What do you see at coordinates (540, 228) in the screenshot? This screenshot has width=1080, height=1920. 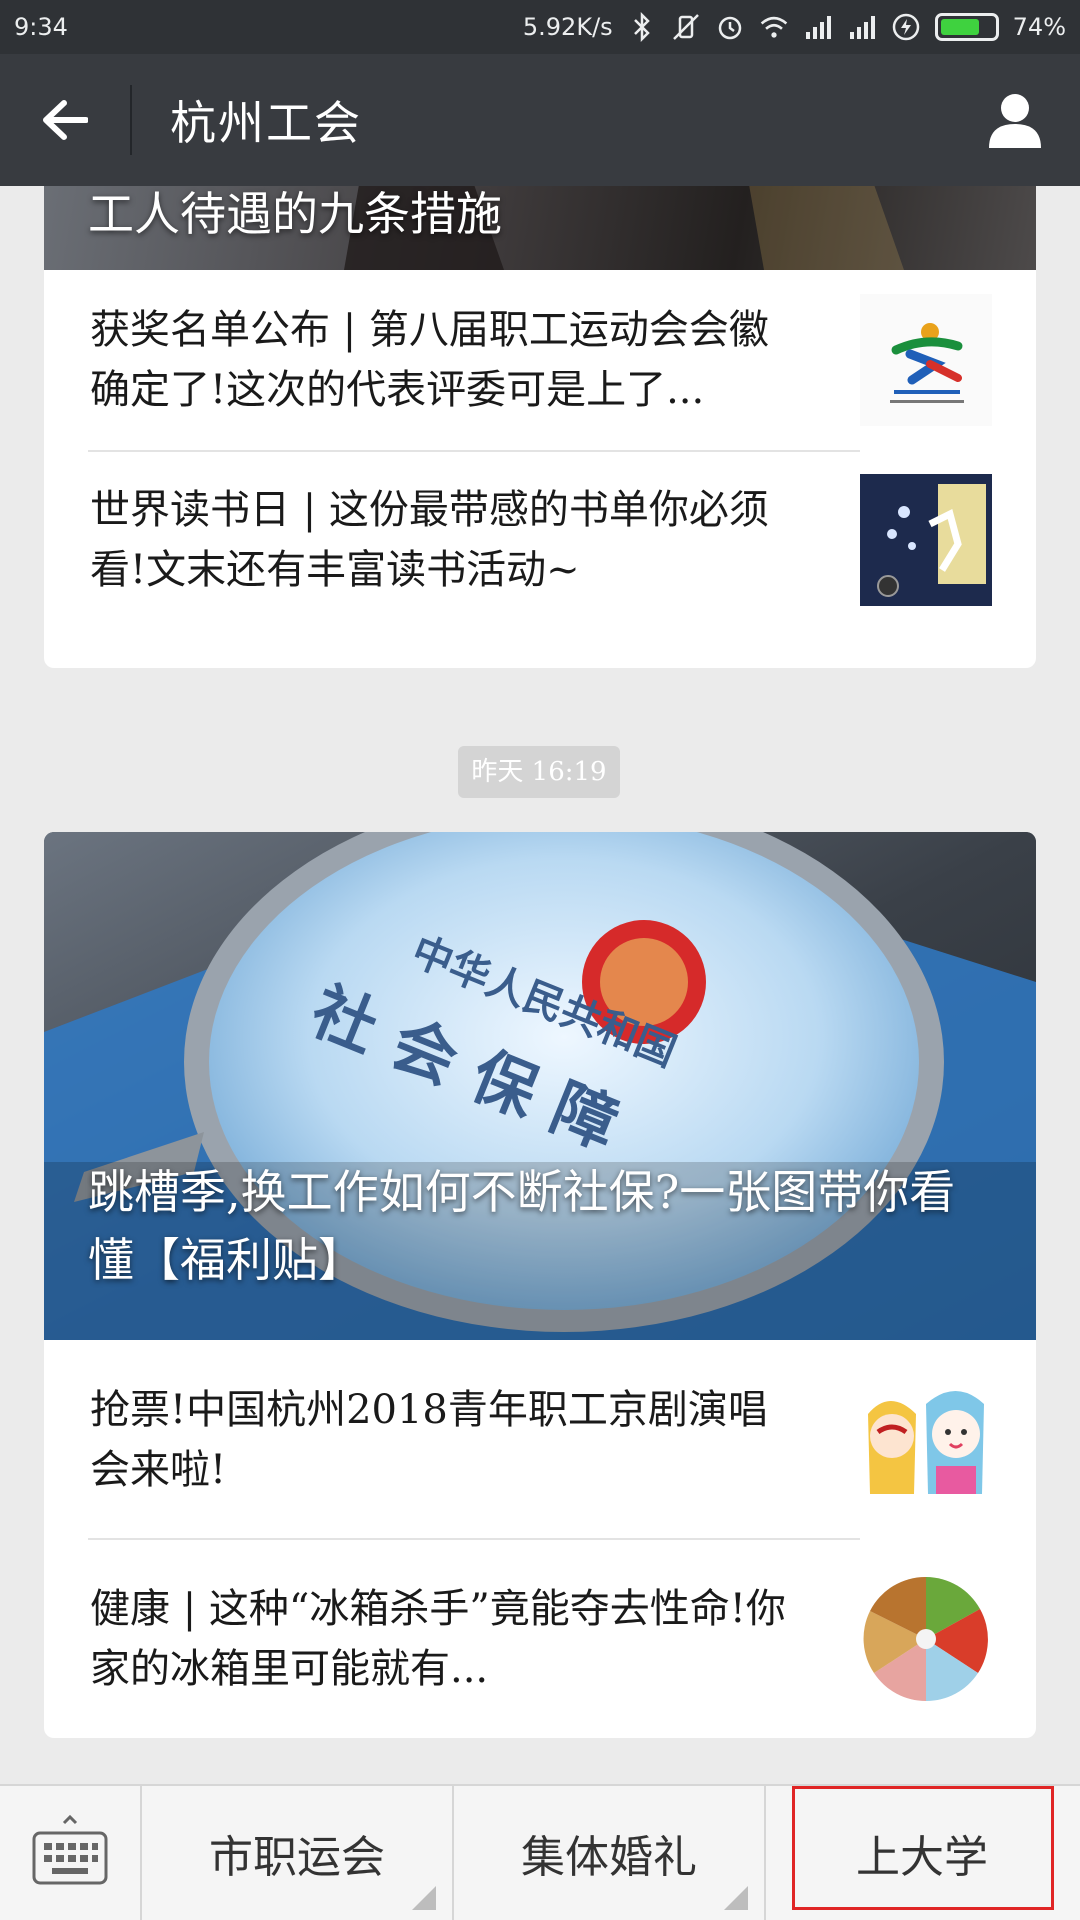 I see `article-cover: 工人待遇的九条措施` at bounding box center [540, 228].